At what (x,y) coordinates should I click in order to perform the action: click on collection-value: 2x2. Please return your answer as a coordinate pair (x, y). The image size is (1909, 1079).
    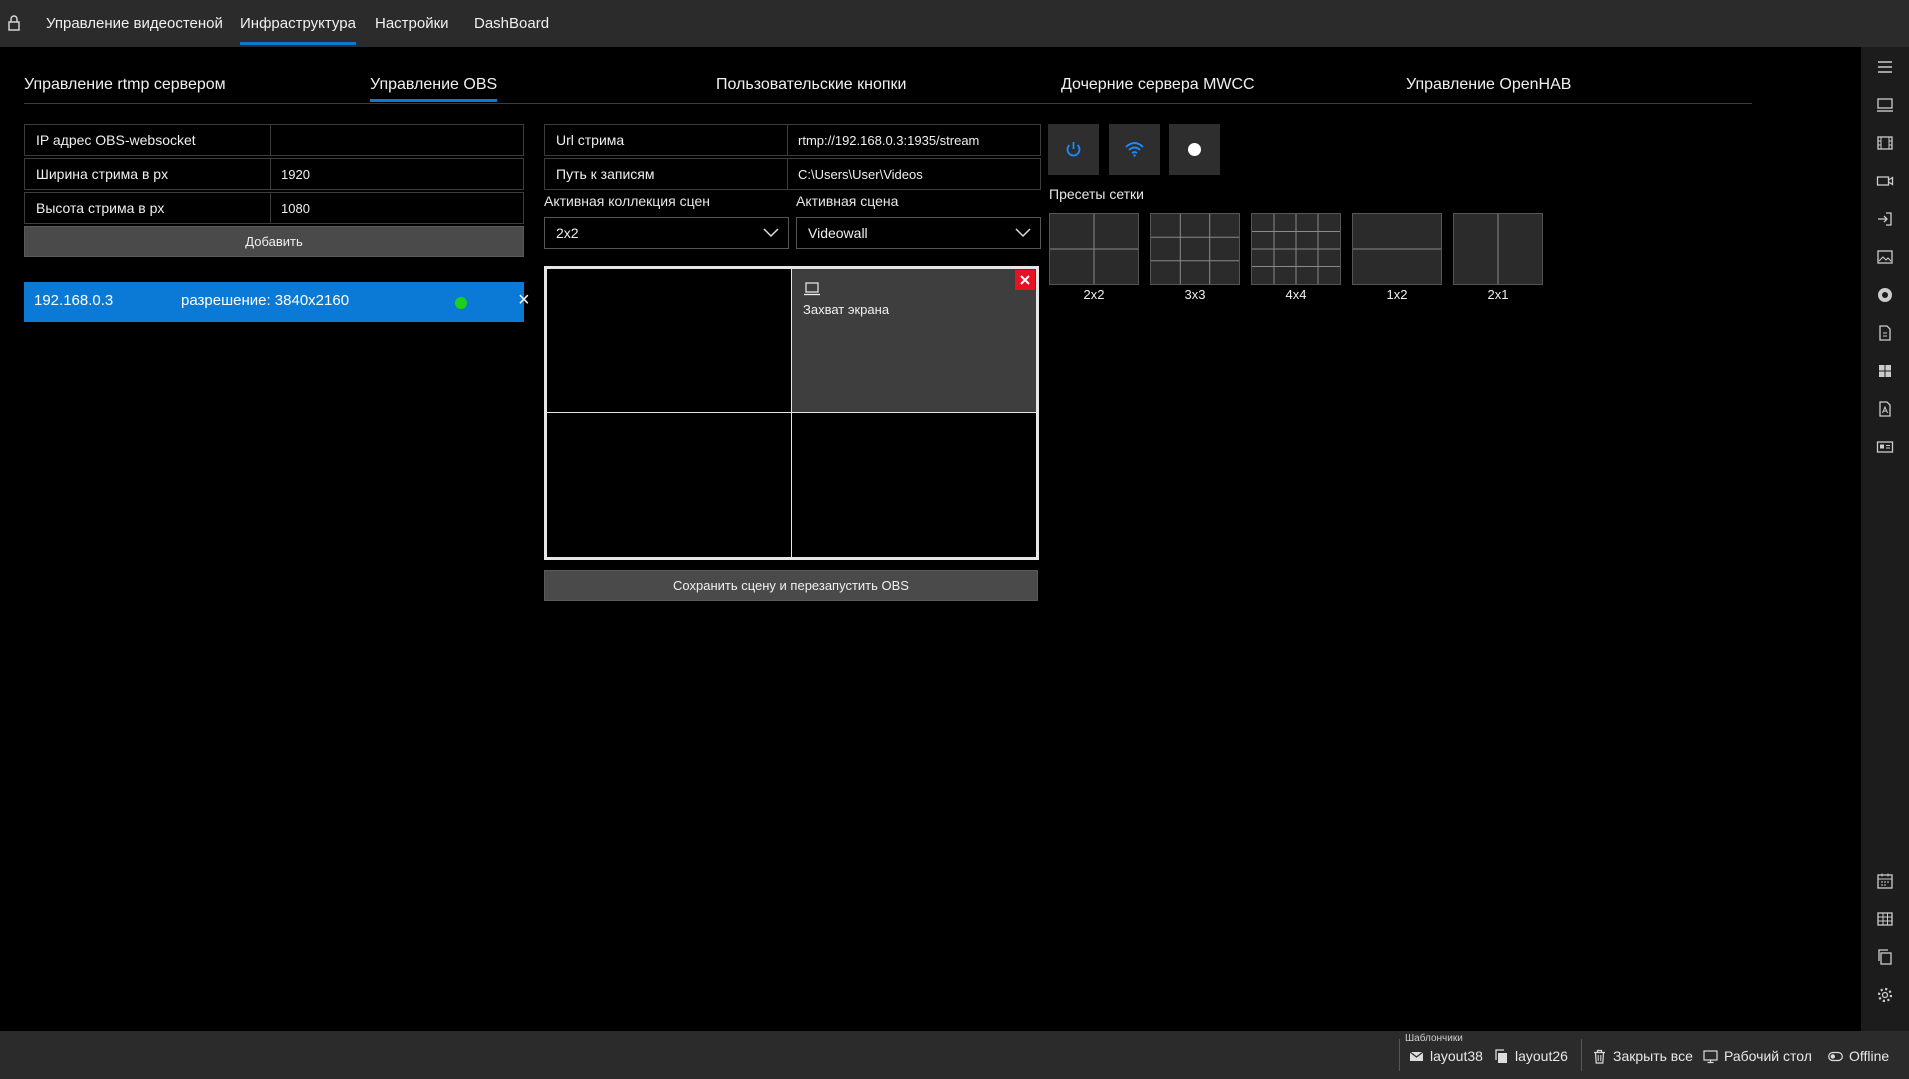
    Looking at the image, I should click on (567, 233).